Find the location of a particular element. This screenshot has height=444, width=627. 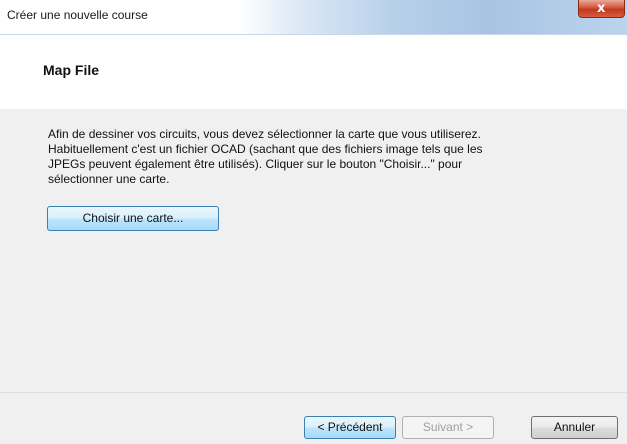

close-icon: x is located at coordinates (601, 8).